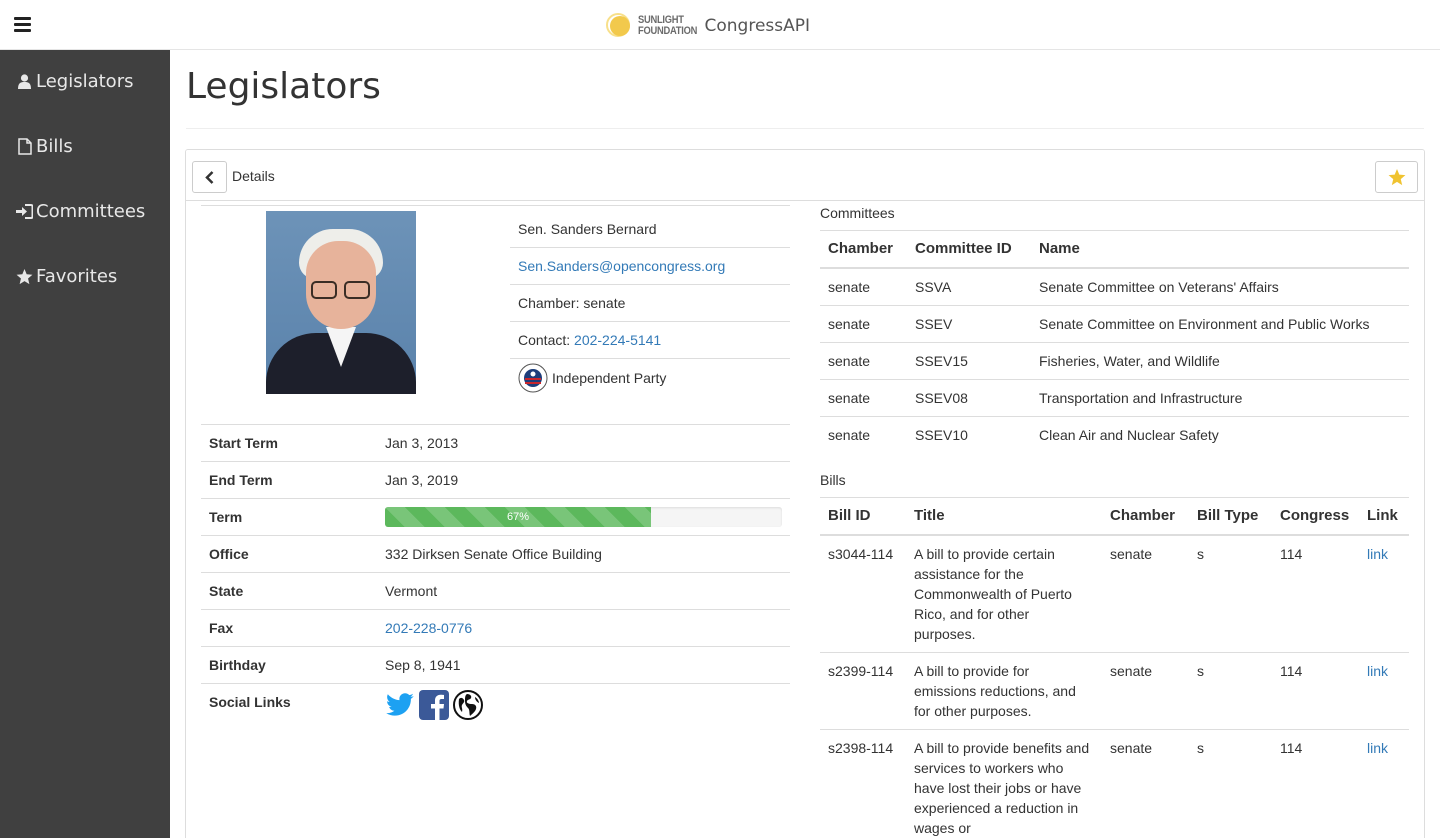 This screenshot has width=1440, height=838. I want to click on term-progress-bar: 67%, so click(518, 517).